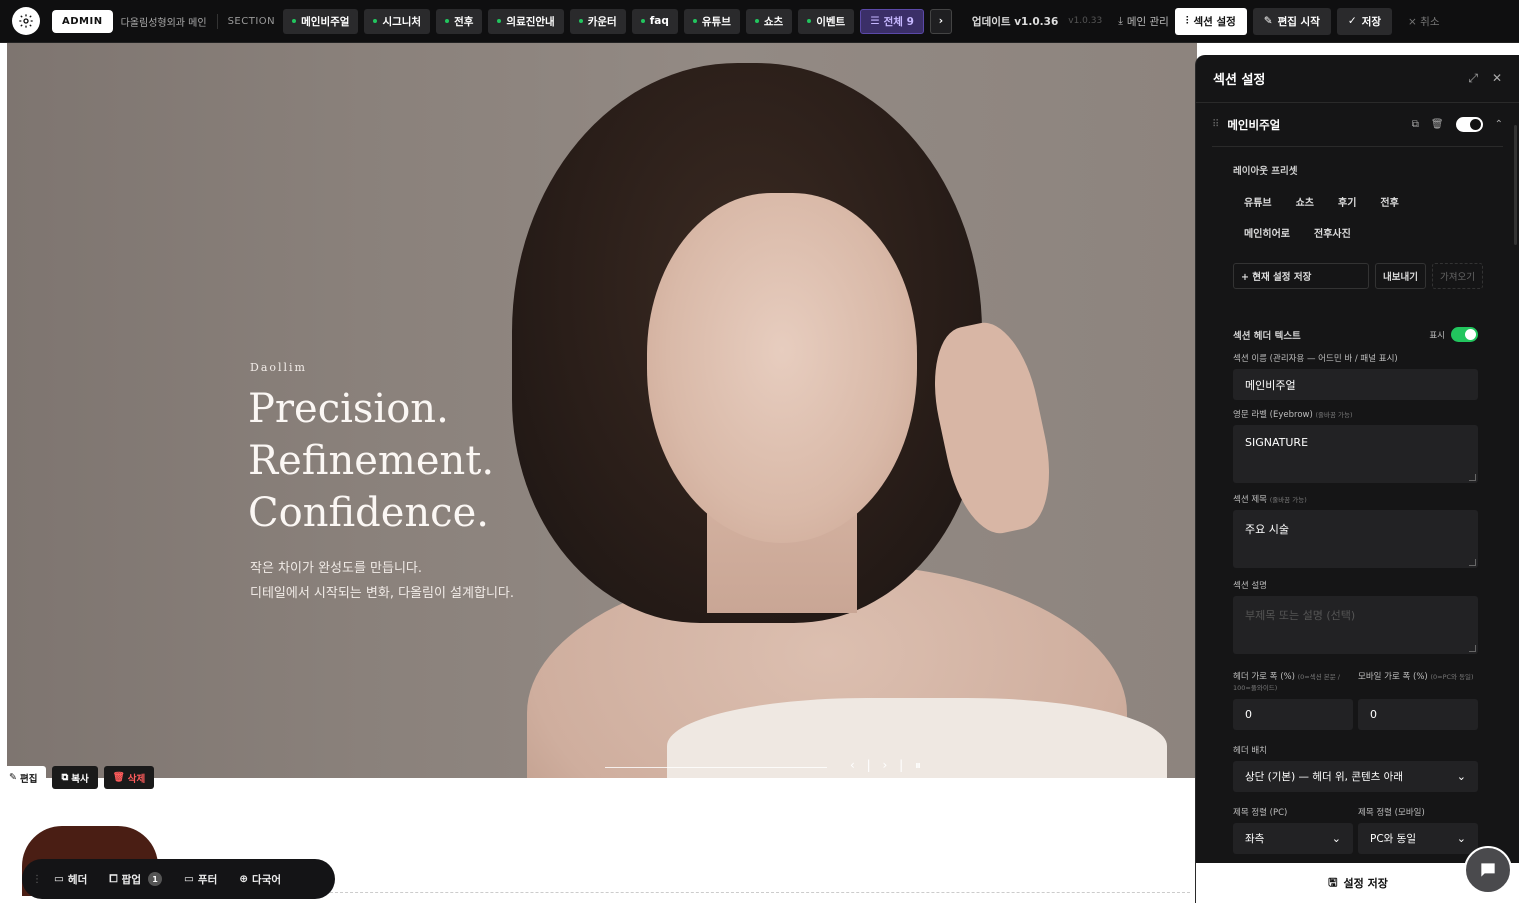 Image resolution: width=1519 pixels, height=903 pixels. I want to click on section-chip-main-visual: 메인비주얼, so click(321, 21).